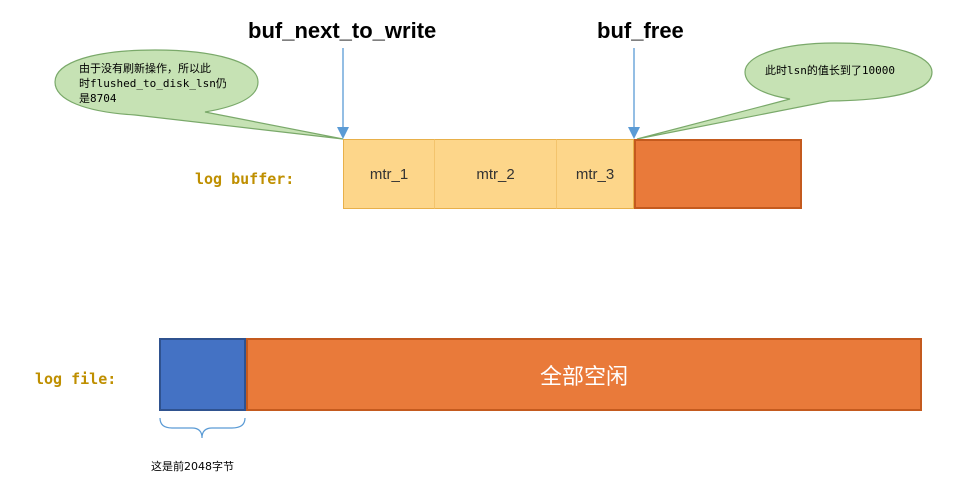  I want to click on buffer-free-area, so click(718, 174).